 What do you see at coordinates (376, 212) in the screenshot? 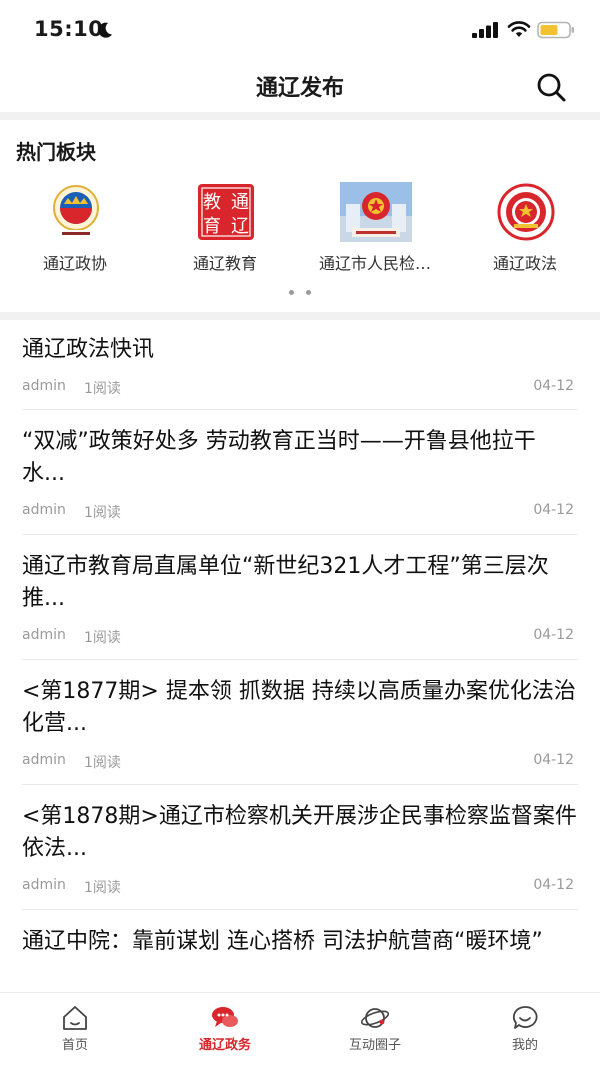
I see `procuratorate-emblem-icon` at bounding box center [376, 212].